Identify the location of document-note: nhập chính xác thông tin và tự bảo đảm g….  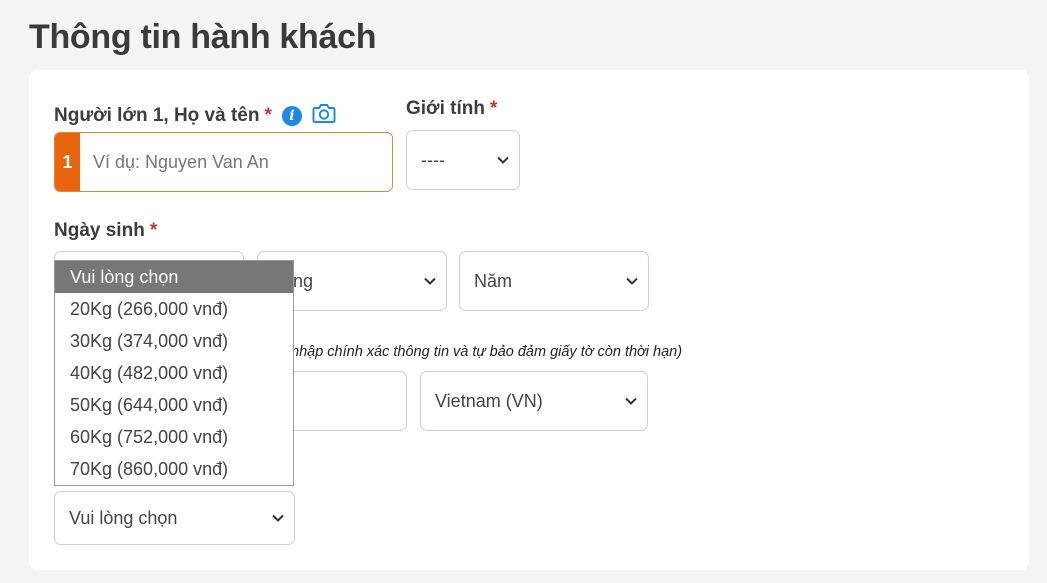
(487, 352).